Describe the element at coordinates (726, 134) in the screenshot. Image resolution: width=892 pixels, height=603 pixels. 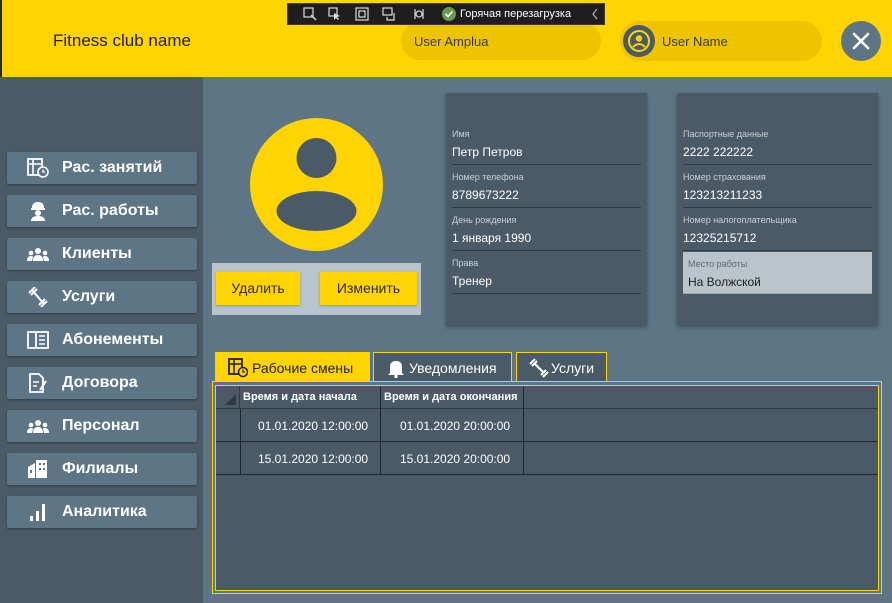
I see `field-label: Паспортные данные` at that location.